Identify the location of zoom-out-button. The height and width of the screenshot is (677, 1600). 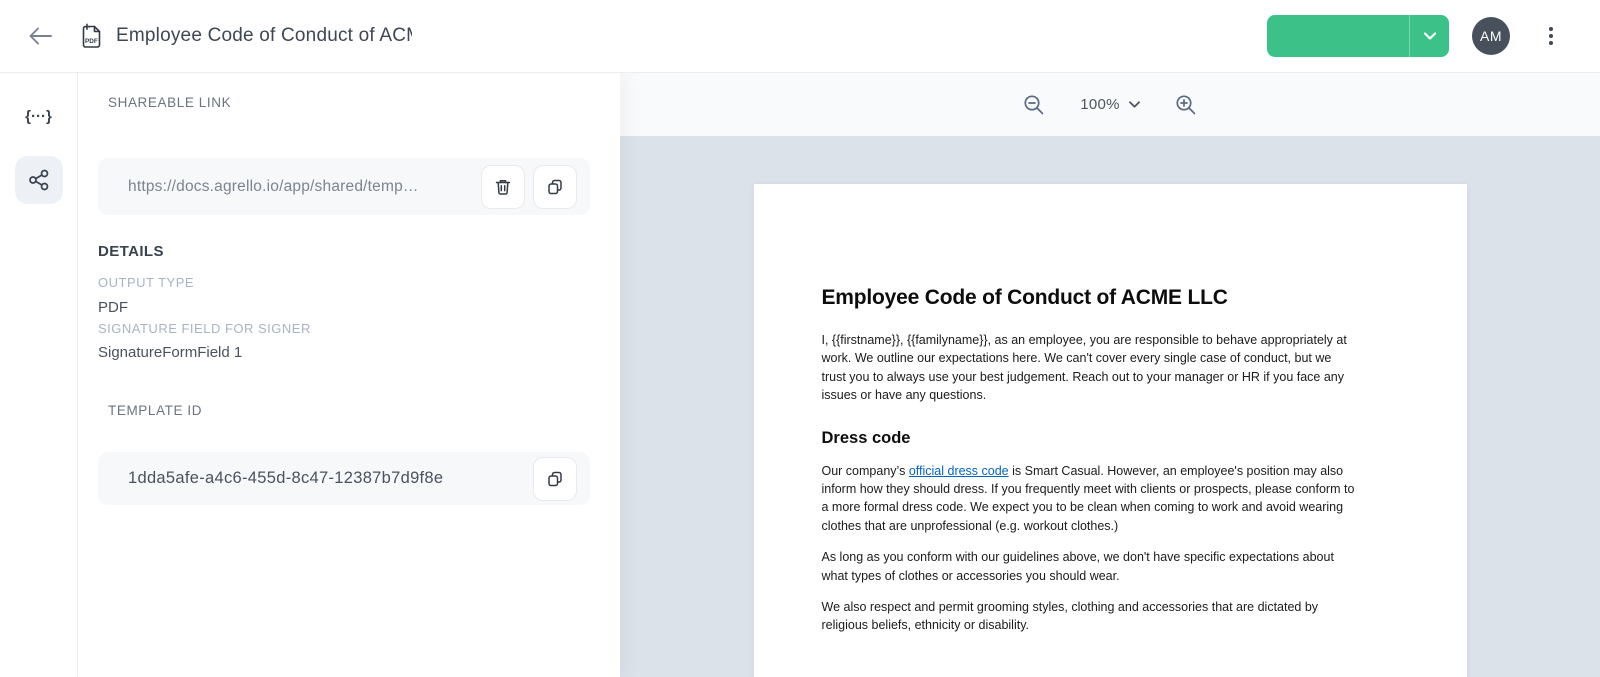
(1034, 105).